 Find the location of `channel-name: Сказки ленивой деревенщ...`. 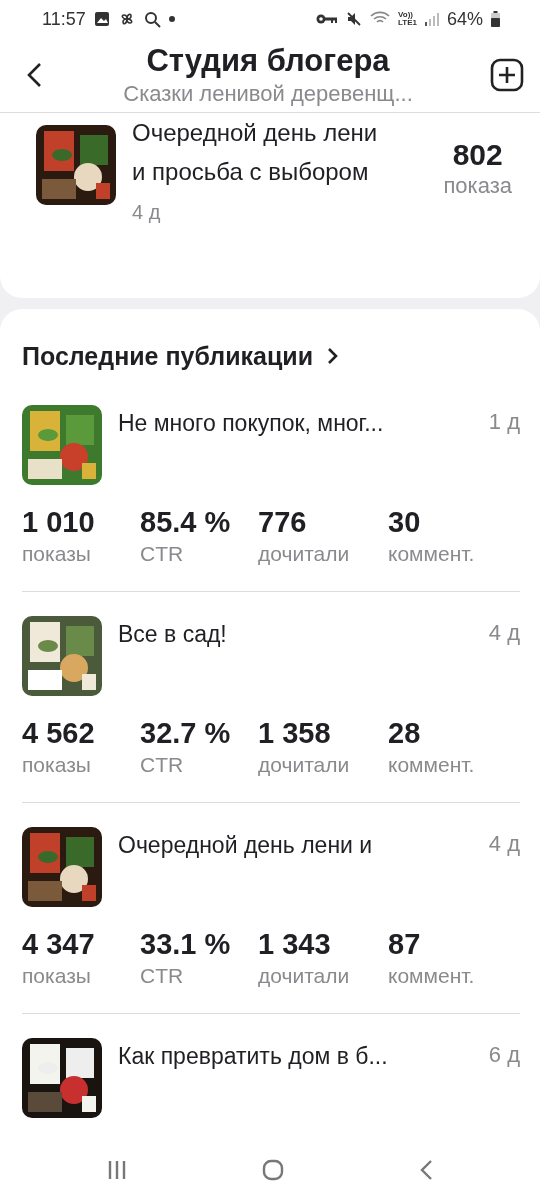

channel-name: Сказки ленивой деревенщ... is located at coordinates (268, 94).